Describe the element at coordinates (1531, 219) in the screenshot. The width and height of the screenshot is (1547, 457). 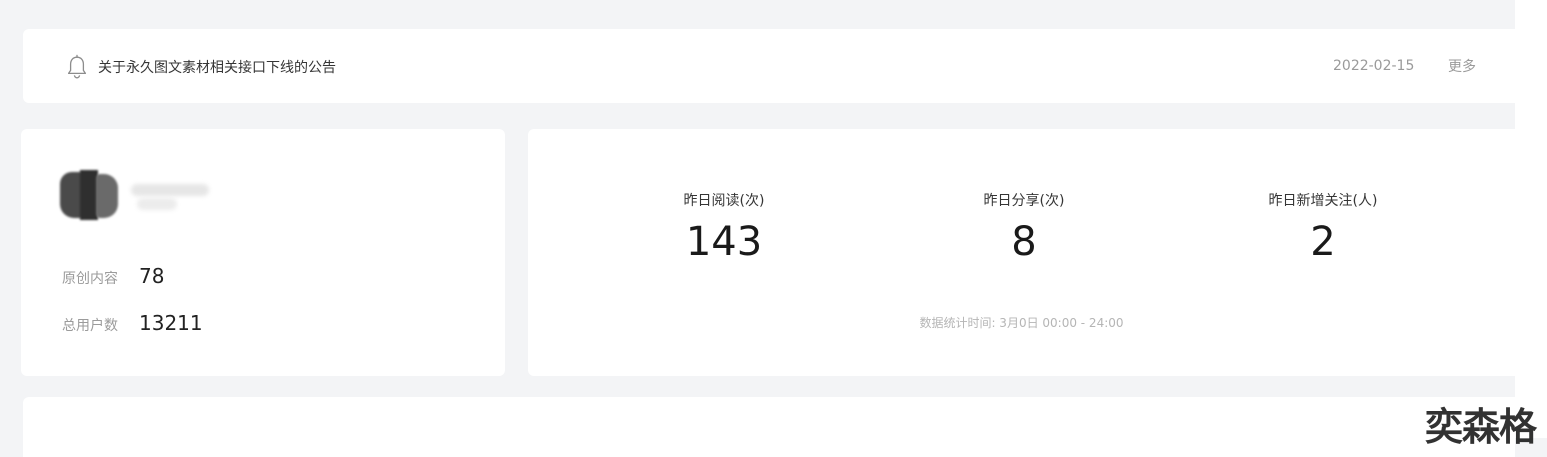
I see `right-edge-strip` at that location.